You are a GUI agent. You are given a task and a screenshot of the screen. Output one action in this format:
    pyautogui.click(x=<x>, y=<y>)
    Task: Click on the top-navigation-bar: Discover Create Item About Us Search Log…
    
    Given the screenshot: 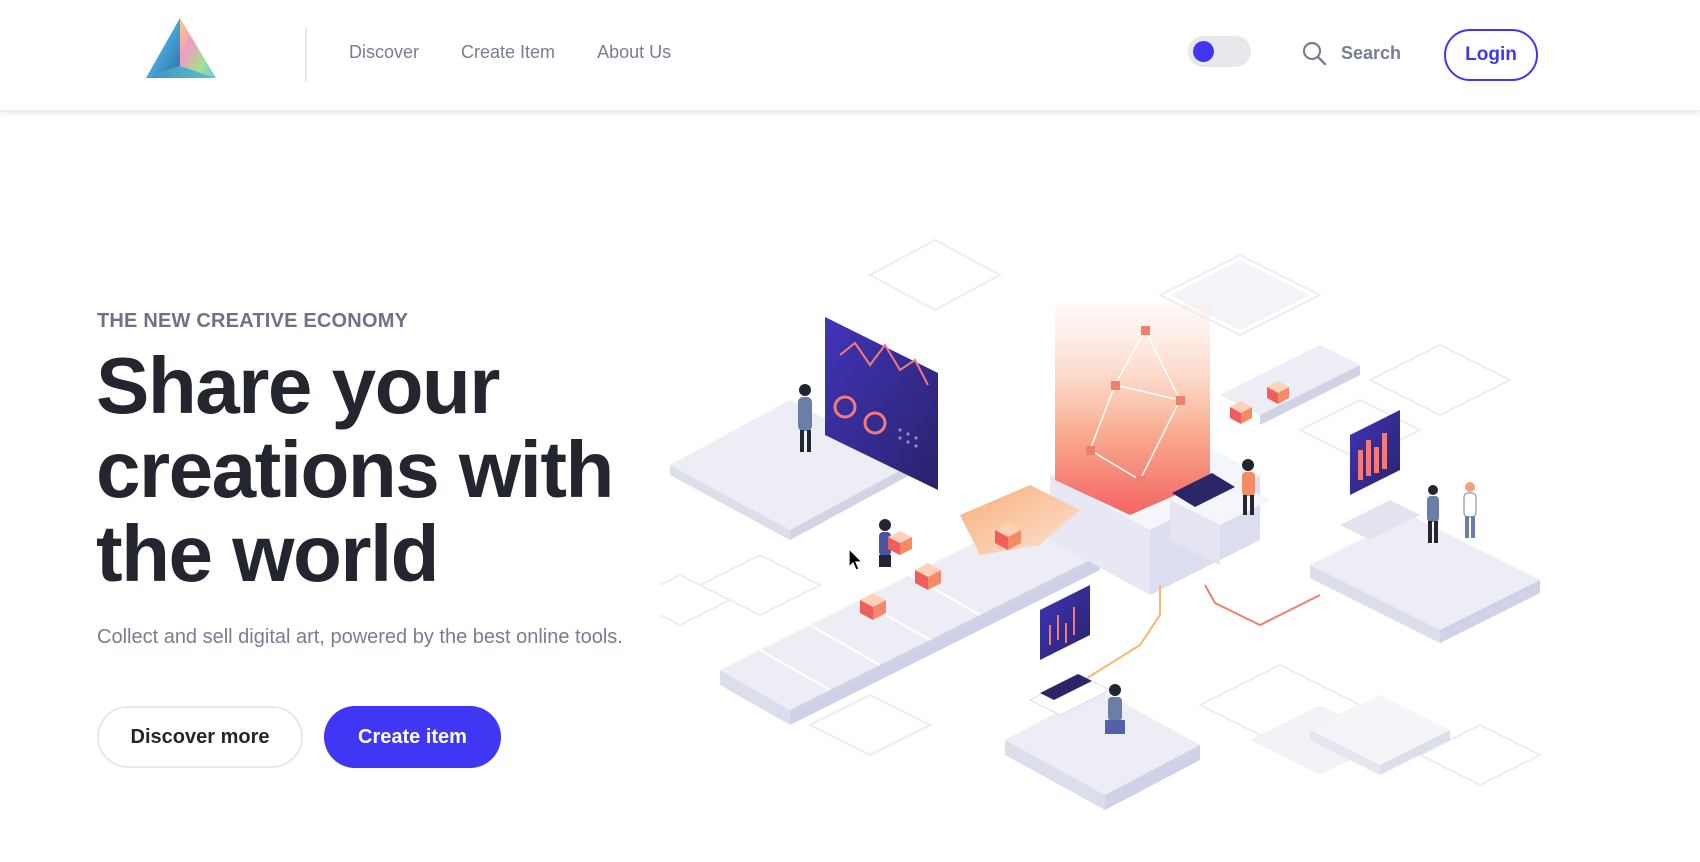 What is the action you would take?
    pyautogui.click(x=850, y=55)
    